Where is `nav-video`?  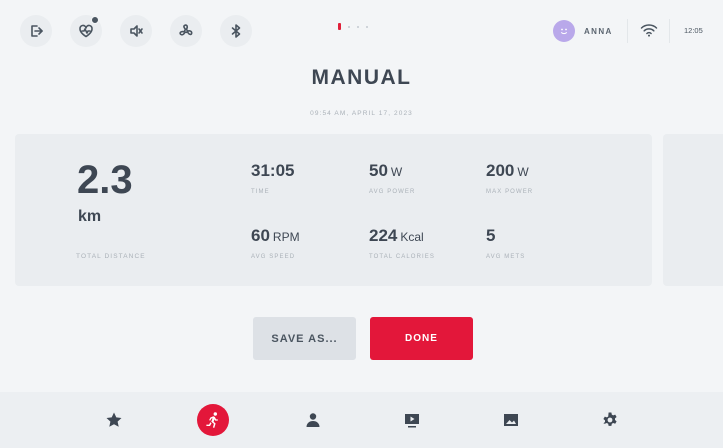 nav-video is located at coordinates (412, 420).